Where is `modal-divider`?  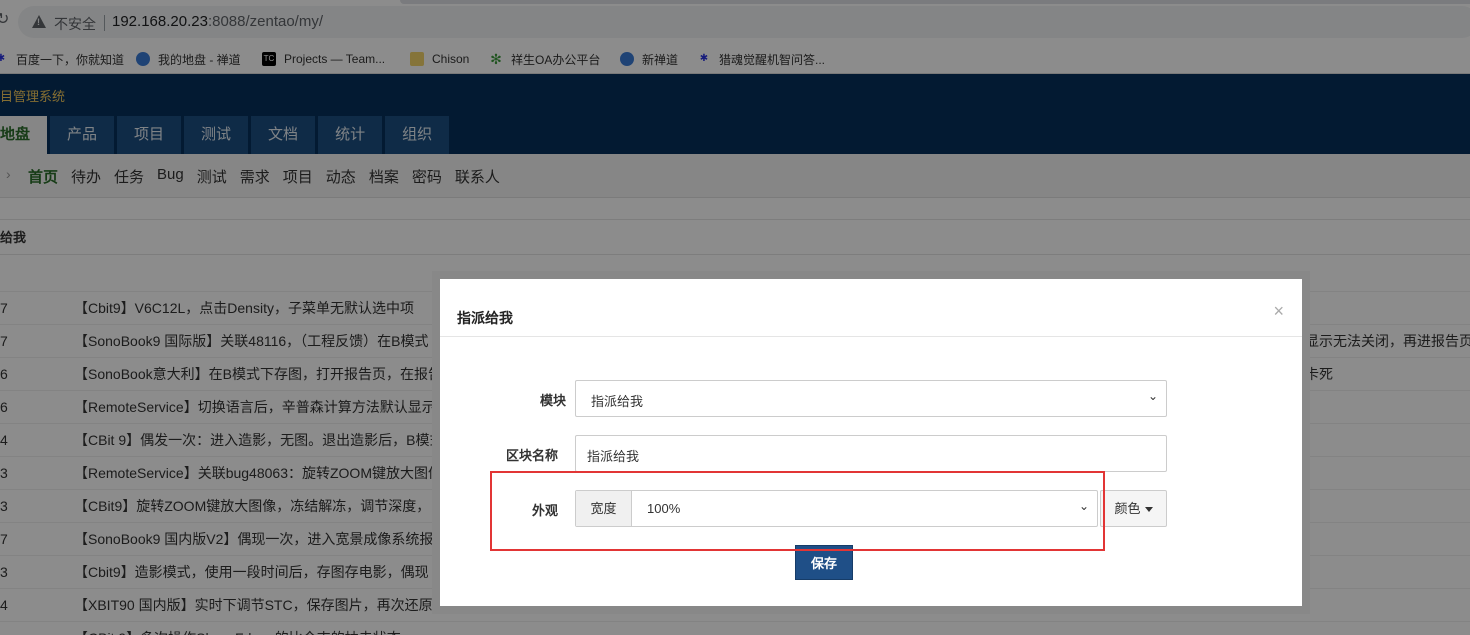
modal-divider is located at coordinates (871, 336).